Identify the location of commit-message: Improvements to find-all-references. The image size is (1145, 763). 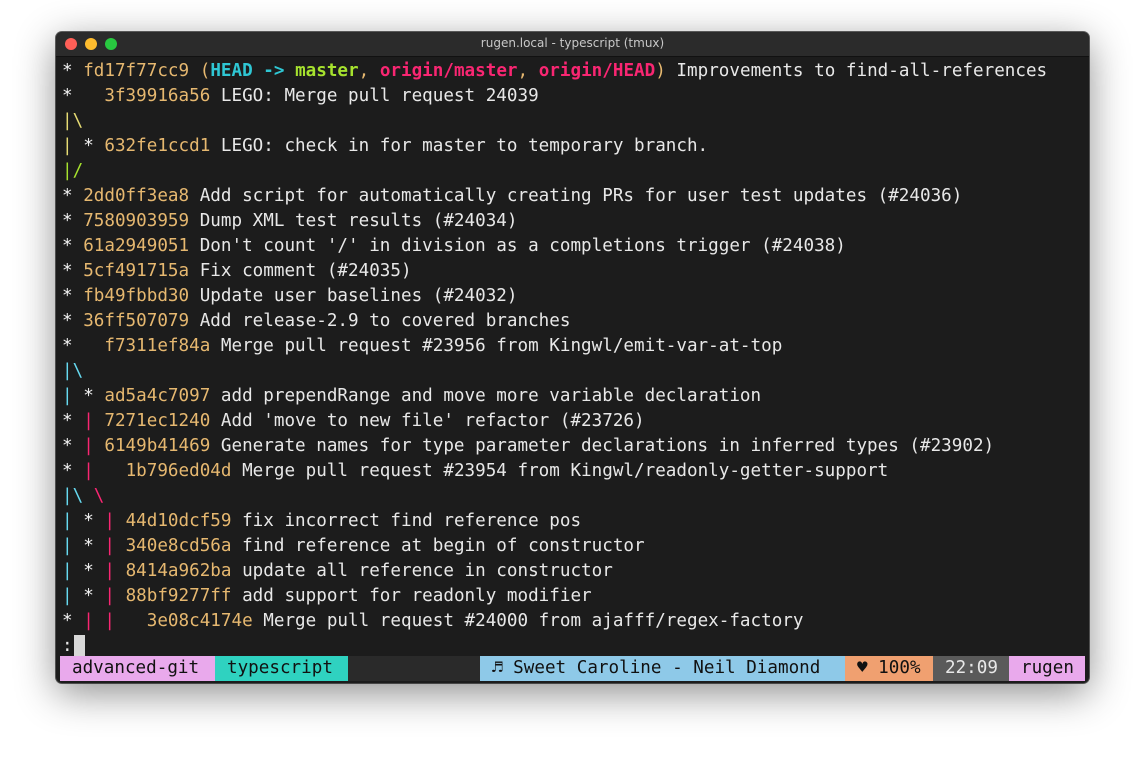
(856, 71).